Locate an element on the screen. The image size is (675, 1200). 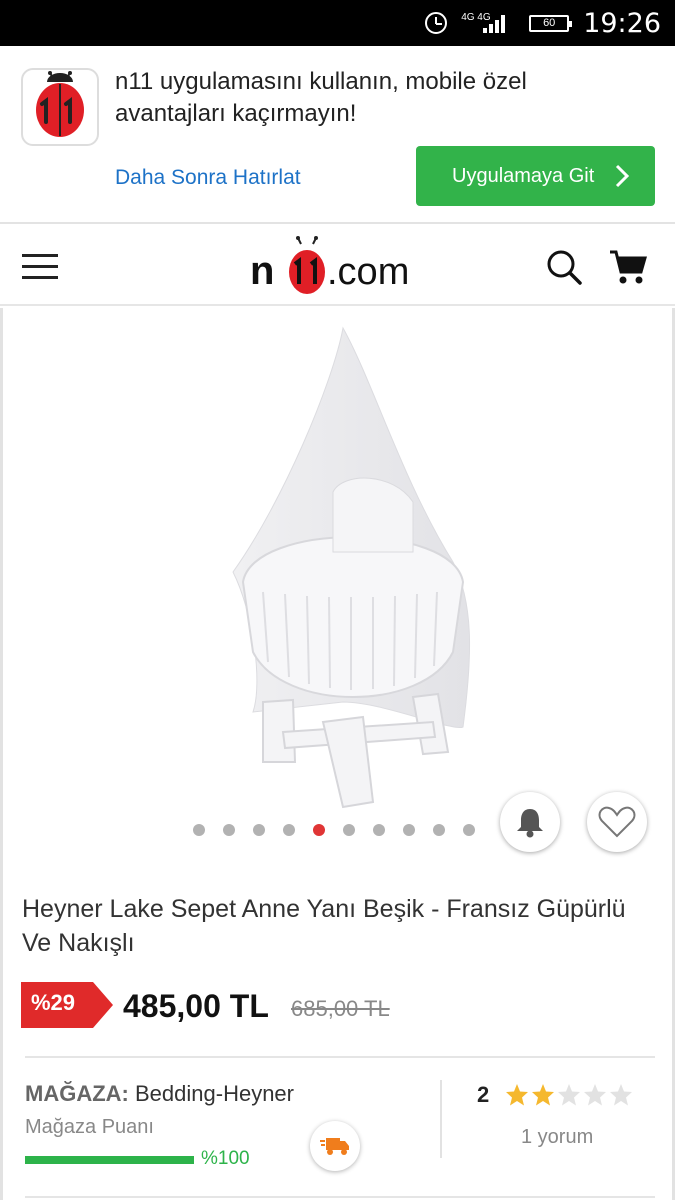
svg-text: .com is located at coordinates (368, 272).